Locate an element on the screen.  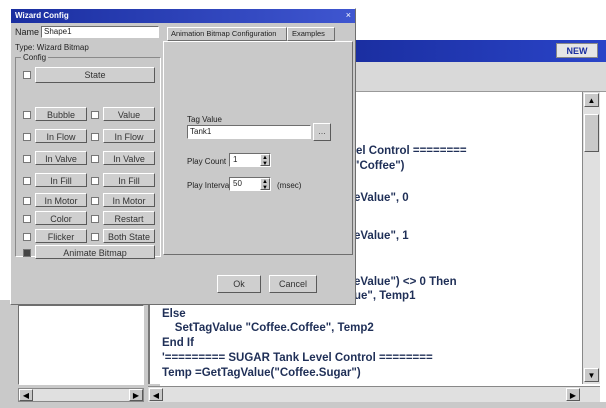
tag-value-field: Tank1 is located at coordinates (249, 132).